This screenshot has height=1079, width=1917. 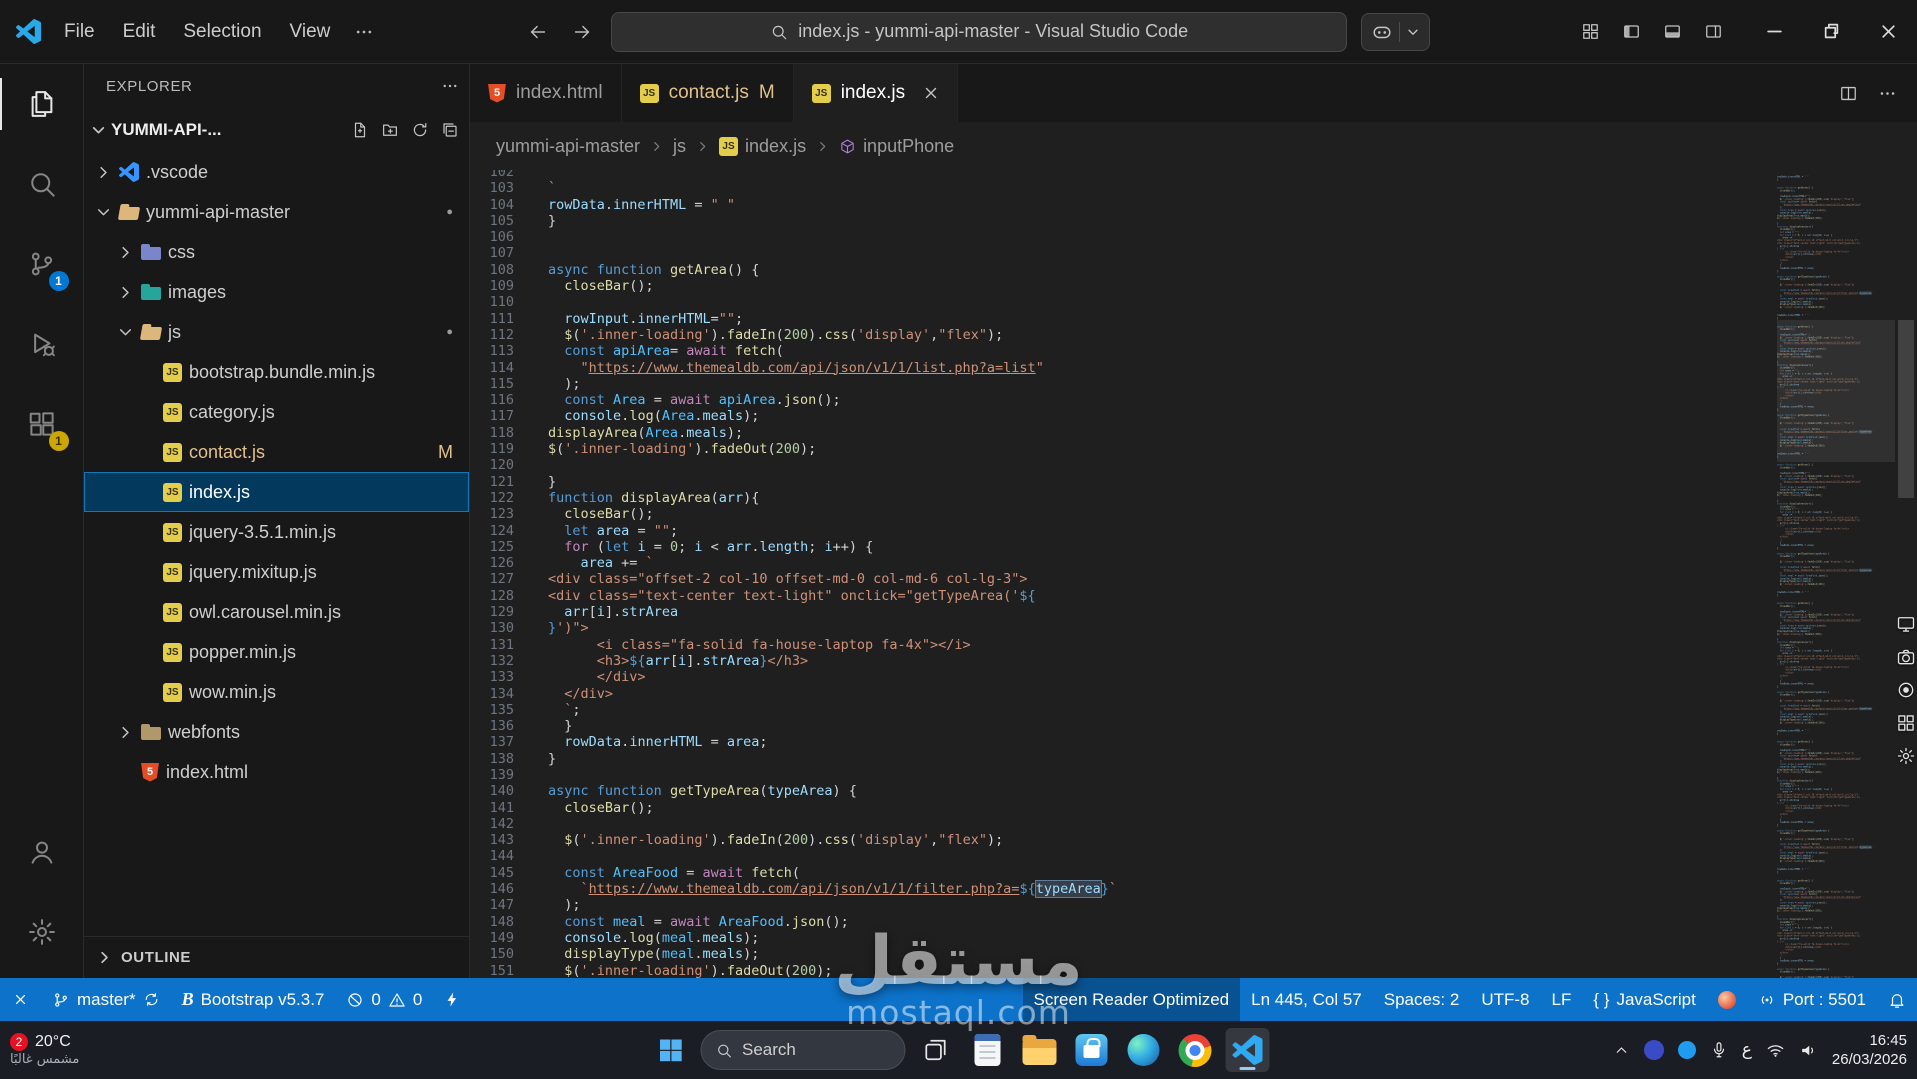 What do you see at coordinates (47, 1050) in the screenshot?
I see `weather-widget: 2 20°C مشمس غالبًا` at bounding box center [47, 1050].